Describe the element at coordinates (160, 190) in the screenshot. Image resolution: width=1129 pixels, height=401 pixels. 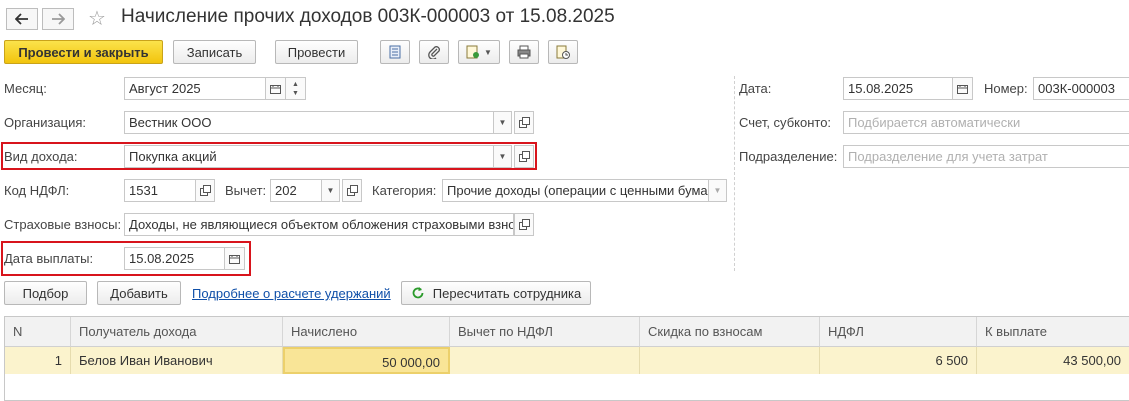
I see `ndfl-code-field: 1531` at that location.